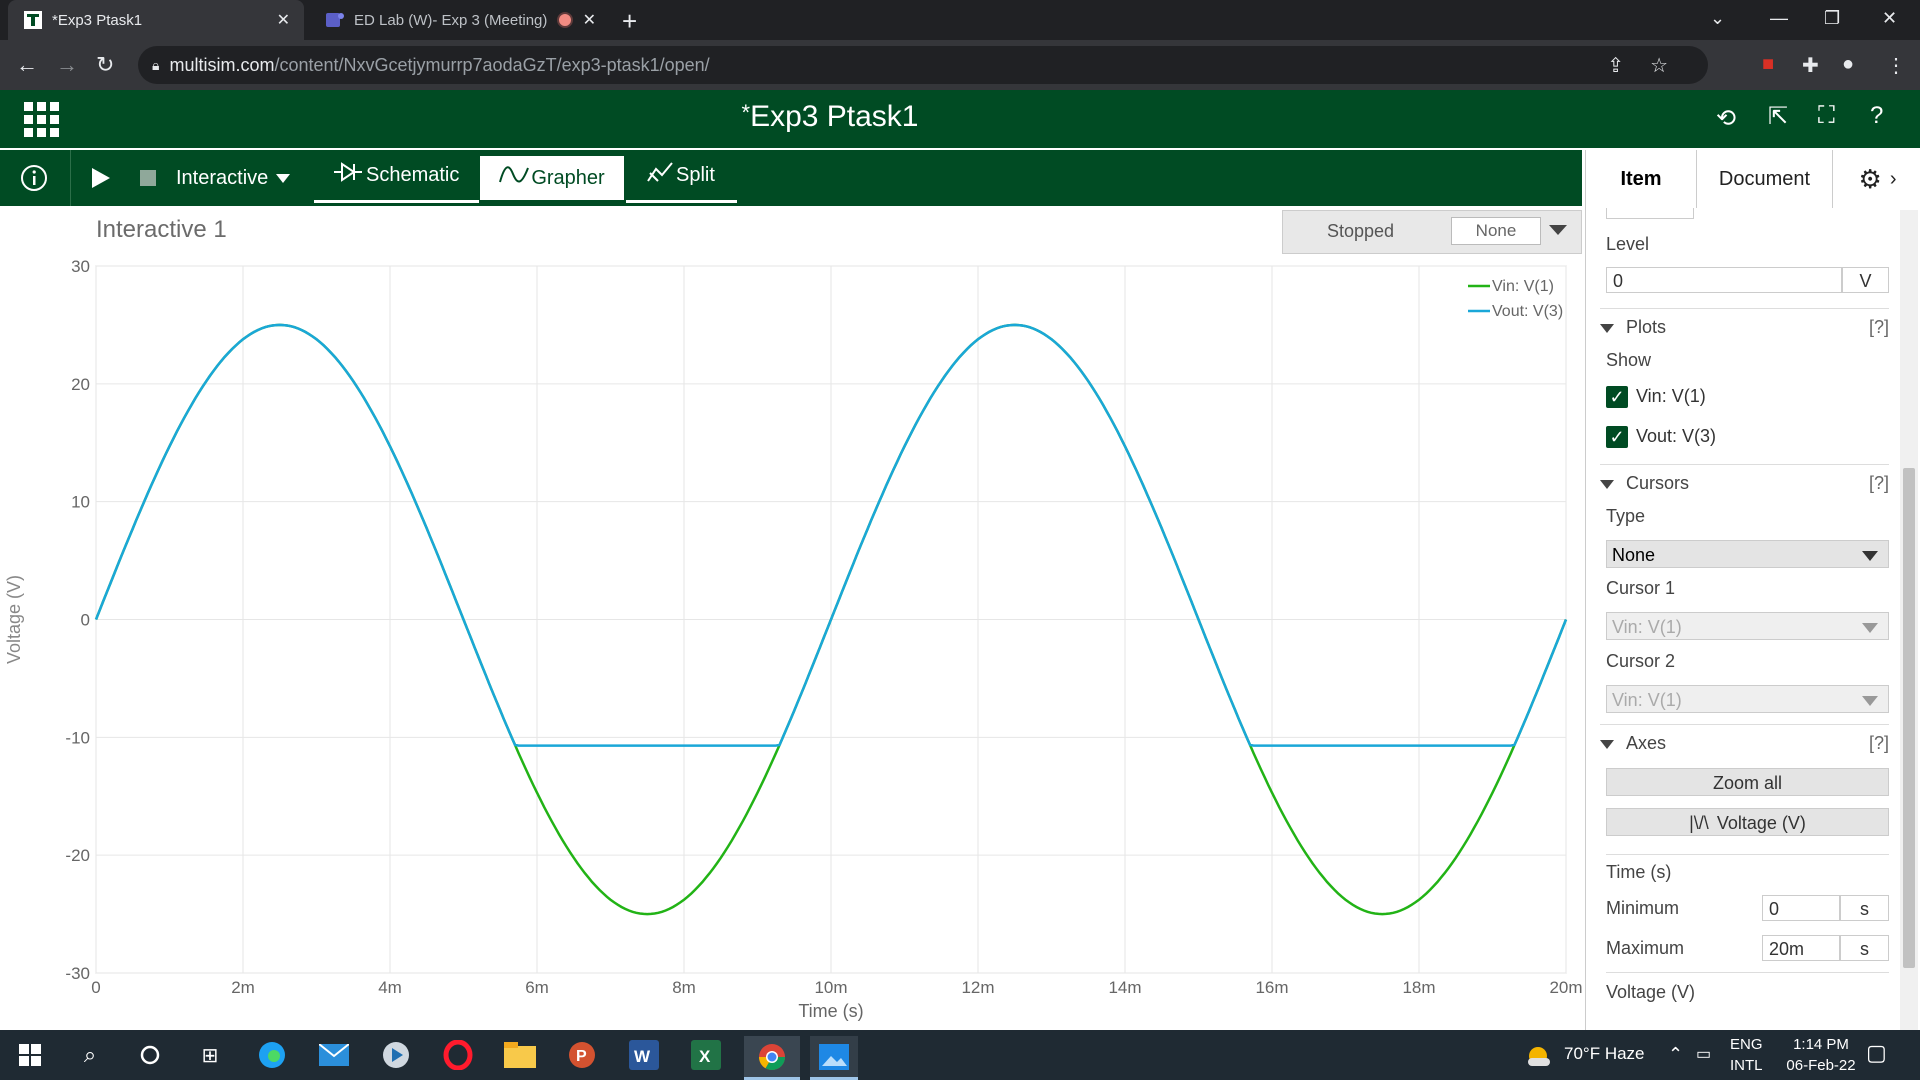 This screenshot has width=1920, height=1080. I want to click on extension-icon: ■, so click(1768, 64).